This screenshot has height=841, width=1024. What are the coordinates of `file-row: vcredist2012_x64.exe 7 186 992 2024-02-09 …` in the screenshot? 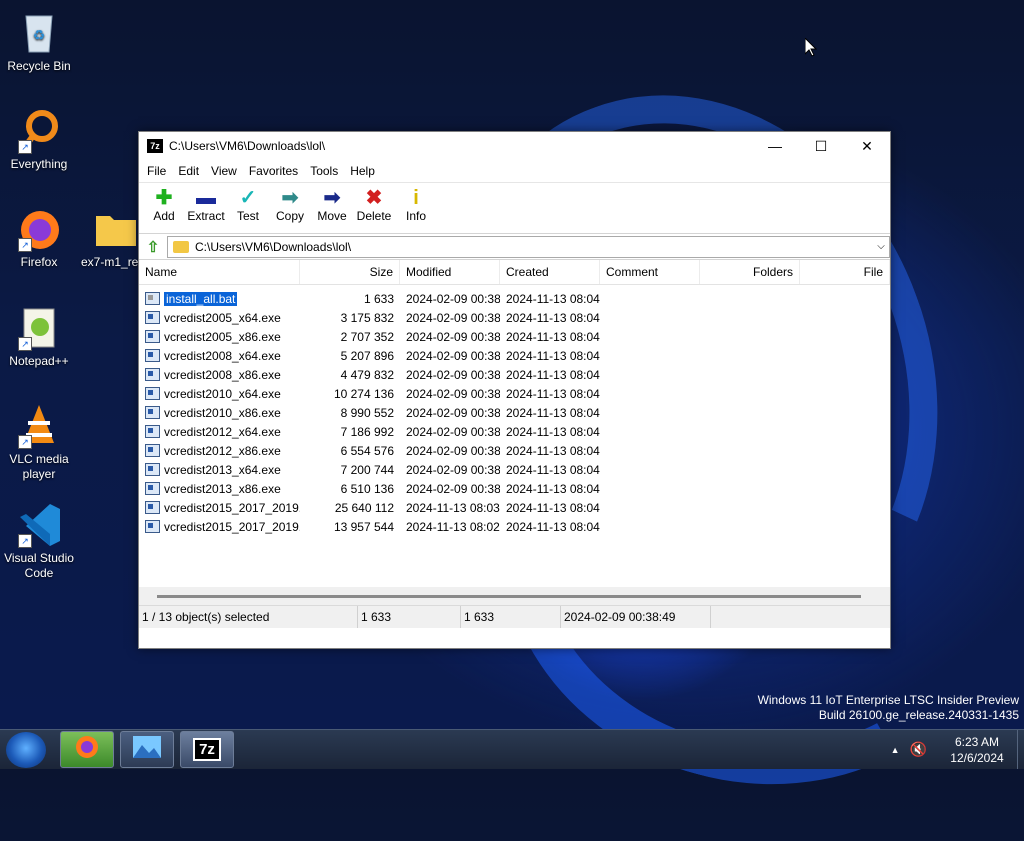 It's located at (514, 431).